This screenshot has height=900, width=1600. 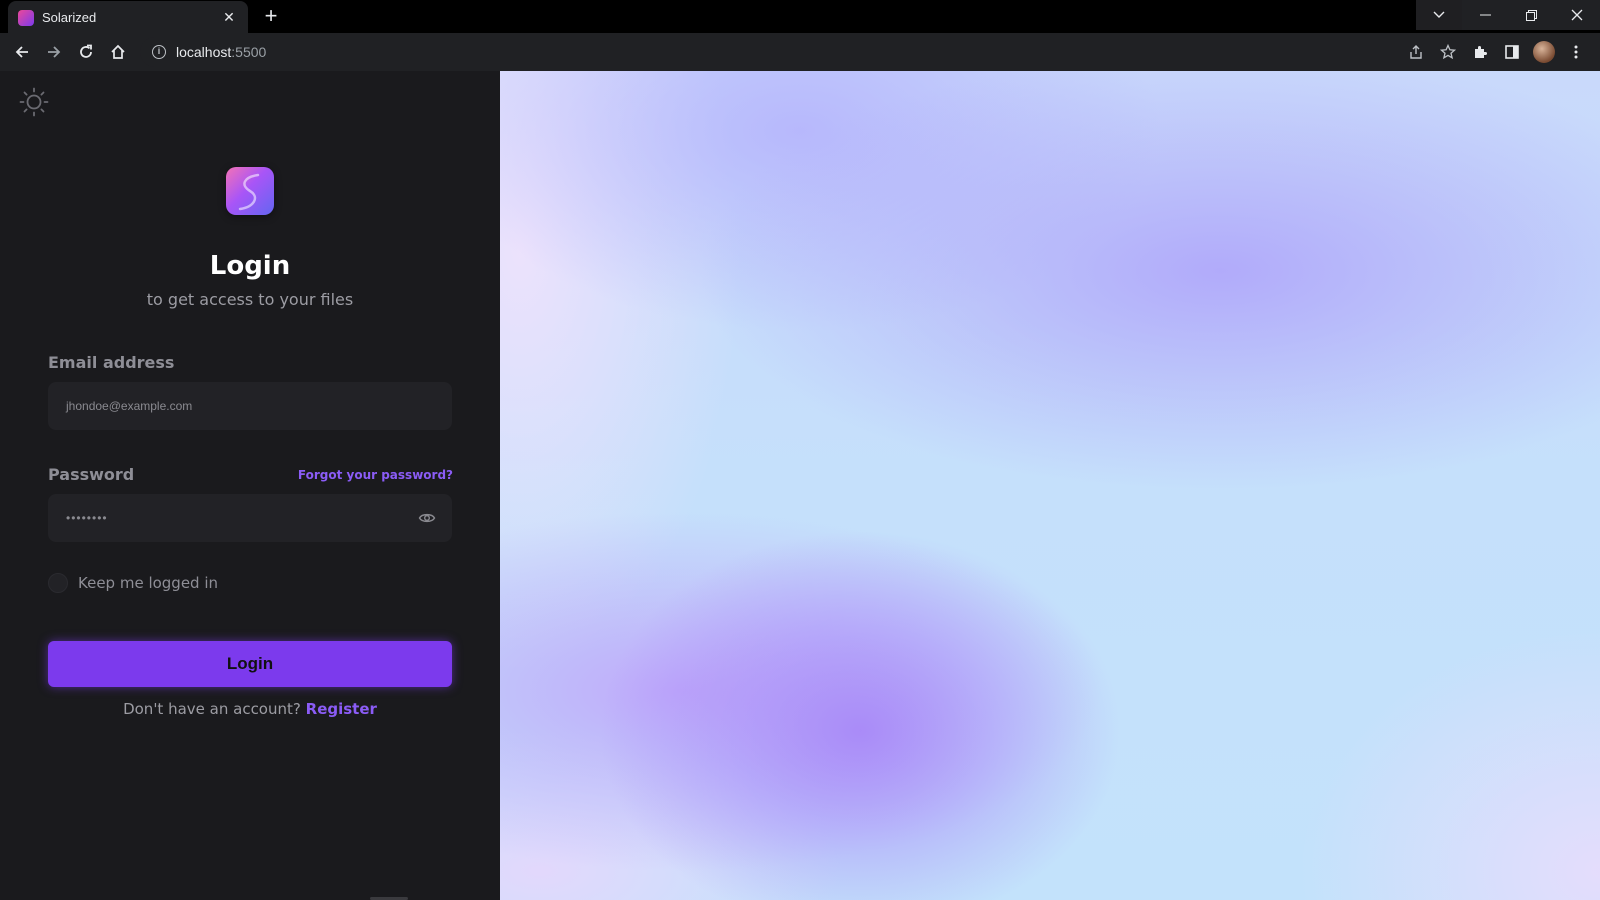 I want to click on bookmark-button, so click(x=1448, y=52).